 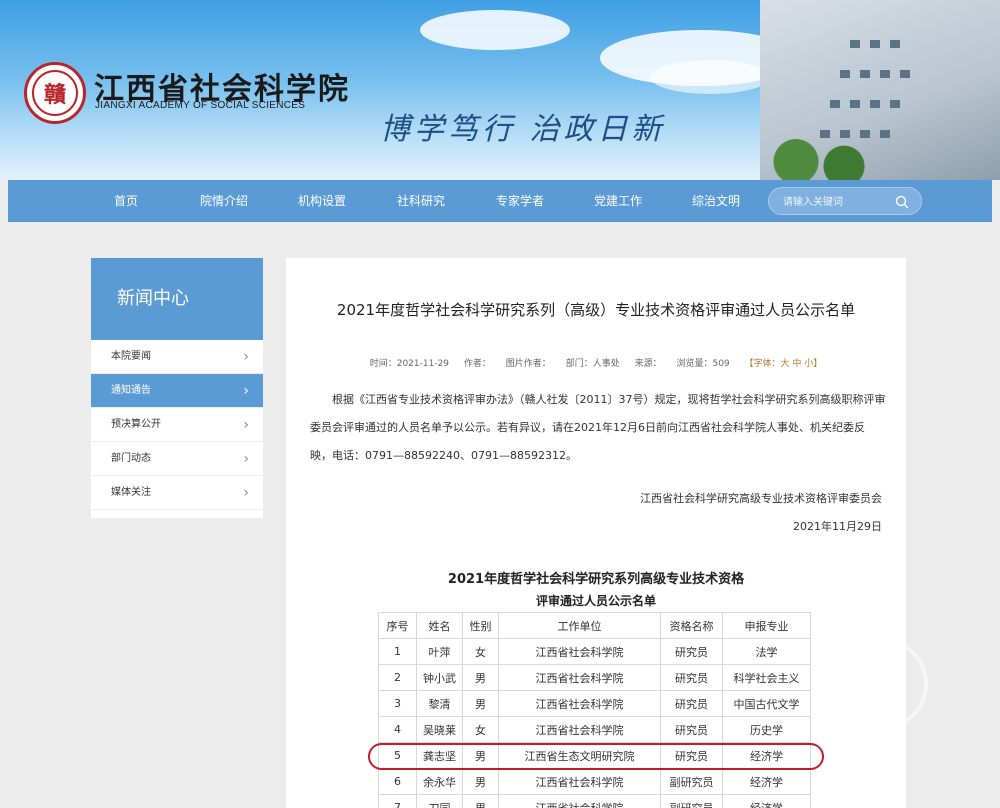 What do you see at coordinates (595, 601) in the screenshot?
I see `roster-title-line2: 评审通过人员公示名单` at bounding box center [595, 601].